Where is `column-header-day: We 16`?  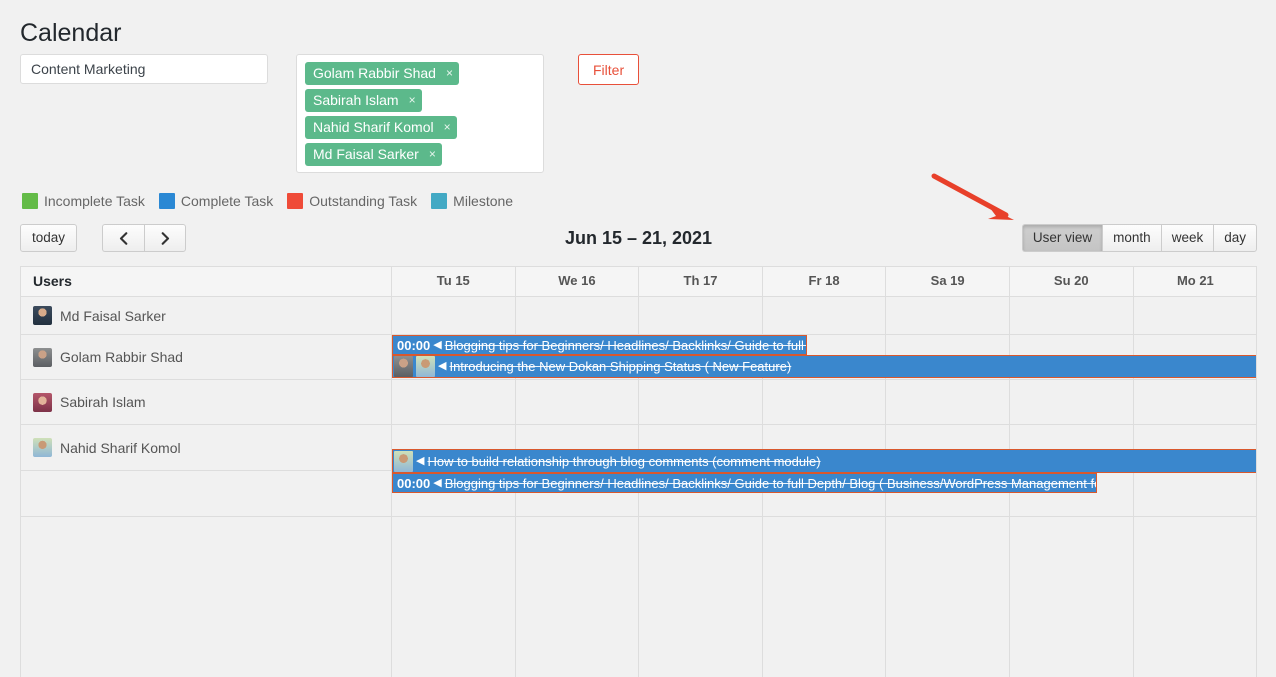 column-header-day: We 16 is located at coordinates (578, 281).